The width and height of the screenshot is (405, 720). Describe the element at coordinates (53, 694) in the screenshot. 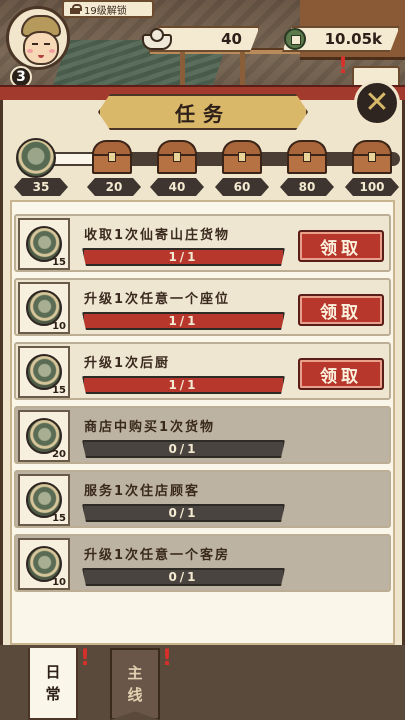

I see `tab-daily-char: 常` at that location.